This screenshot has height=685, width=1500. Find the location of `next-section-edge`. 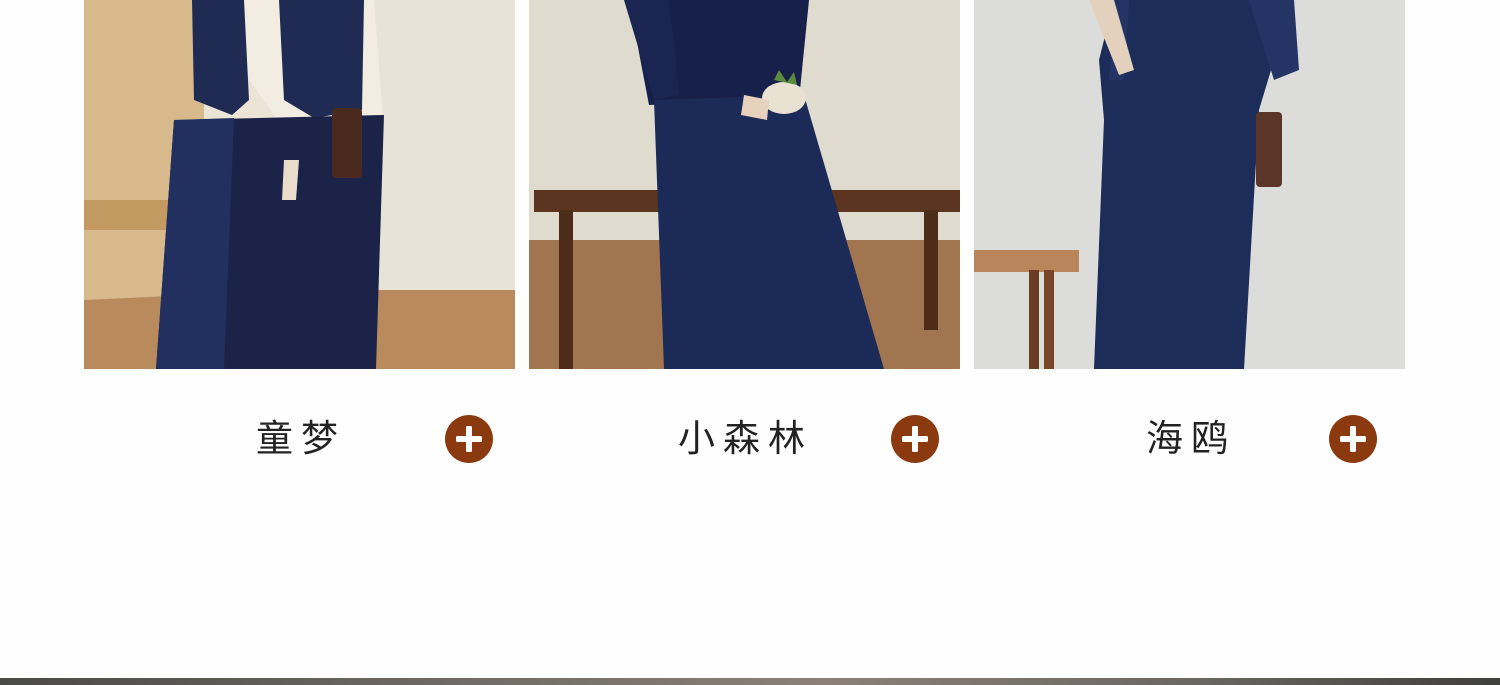

next-section-edge is located at coordinates (750, 681).